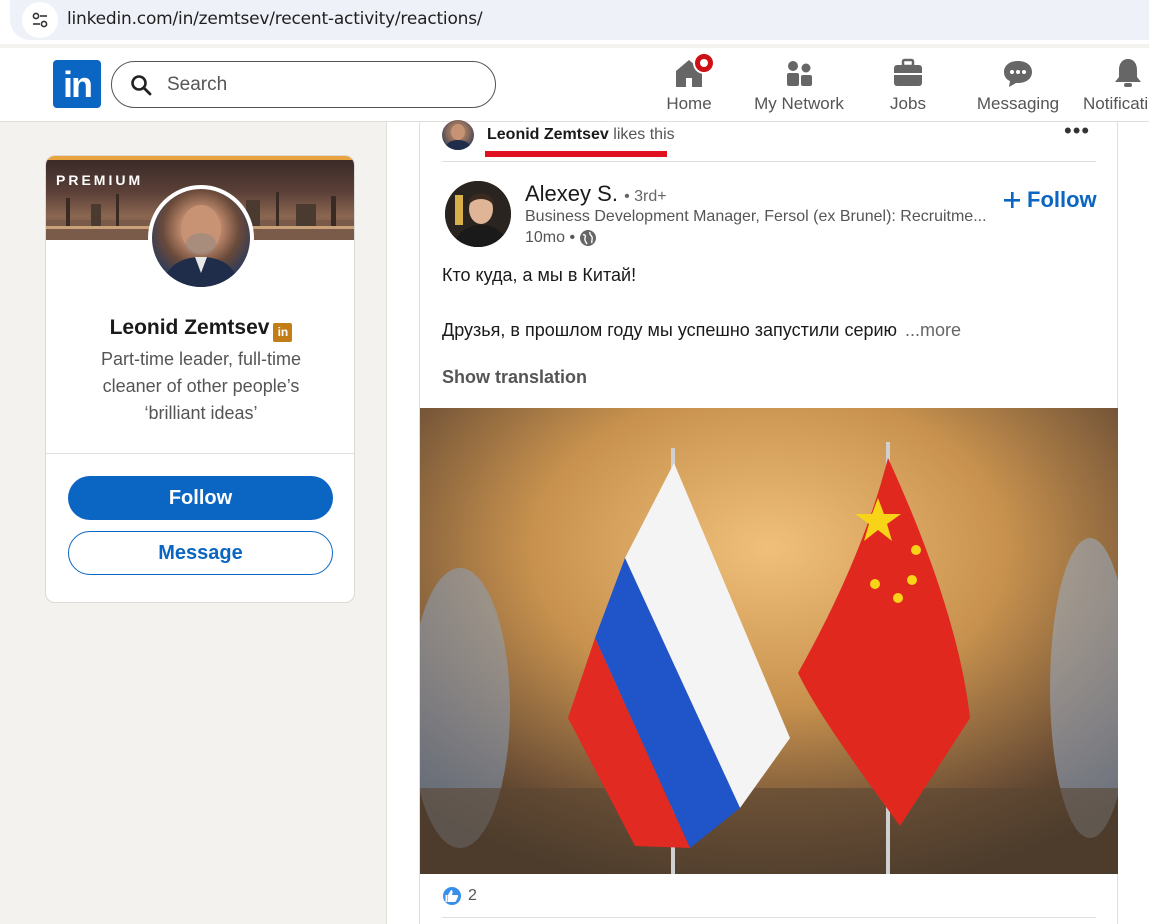  I want to click on globe-icon, so click(588, 238).